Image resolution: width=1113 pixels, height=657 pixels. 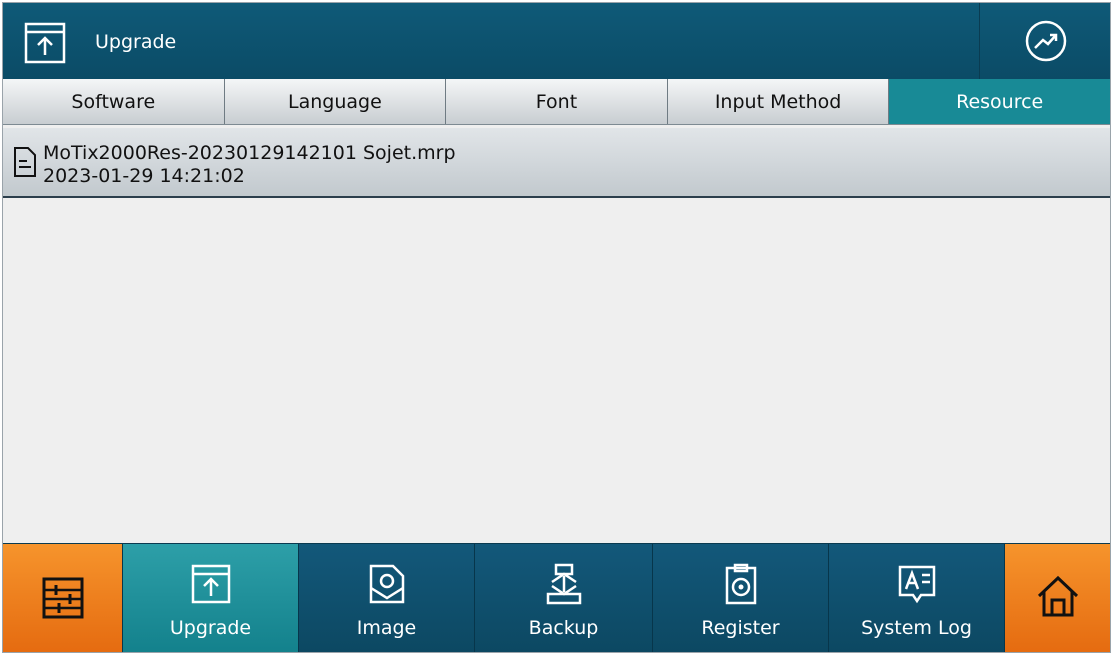 I want to click on nav-image-button: Image, so click(x=387, y=598).